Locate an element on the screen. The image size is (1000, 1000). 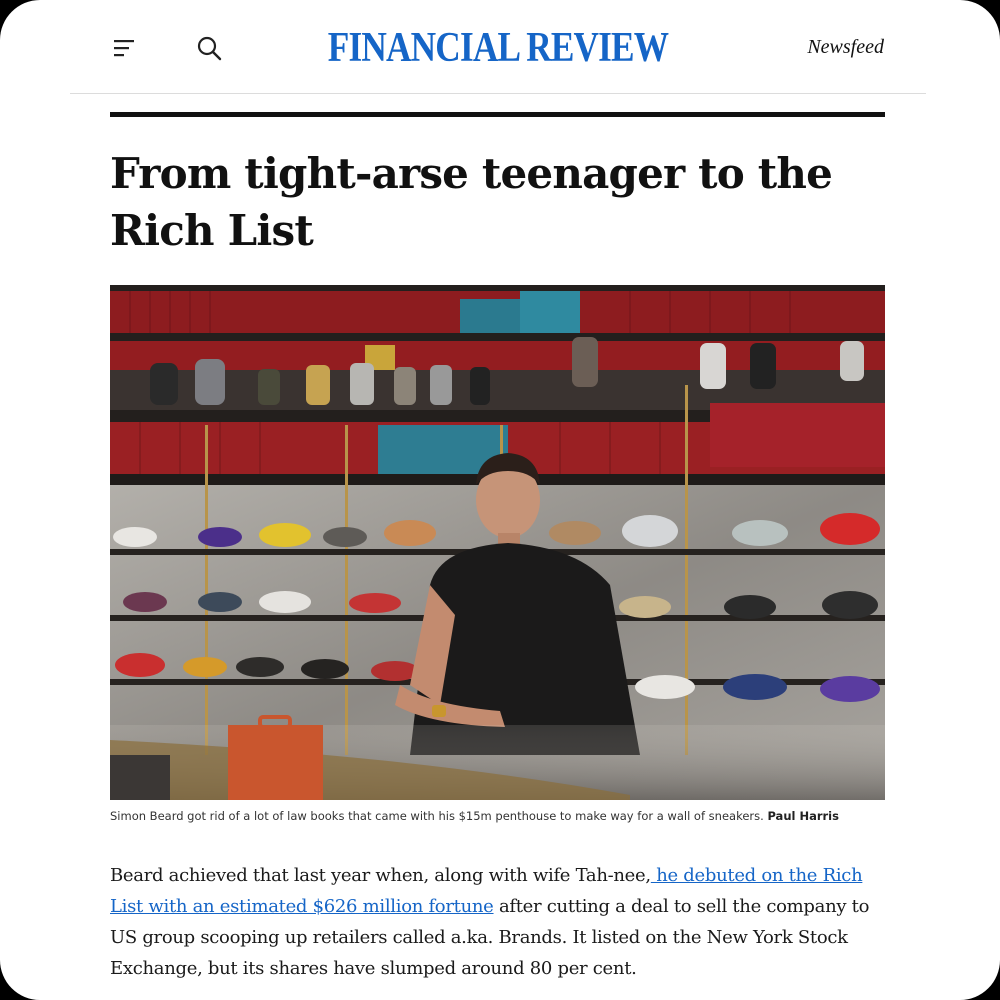
site-header: FINANCIAL REVIEW Newsfeed is located at coordinates (498, 47).